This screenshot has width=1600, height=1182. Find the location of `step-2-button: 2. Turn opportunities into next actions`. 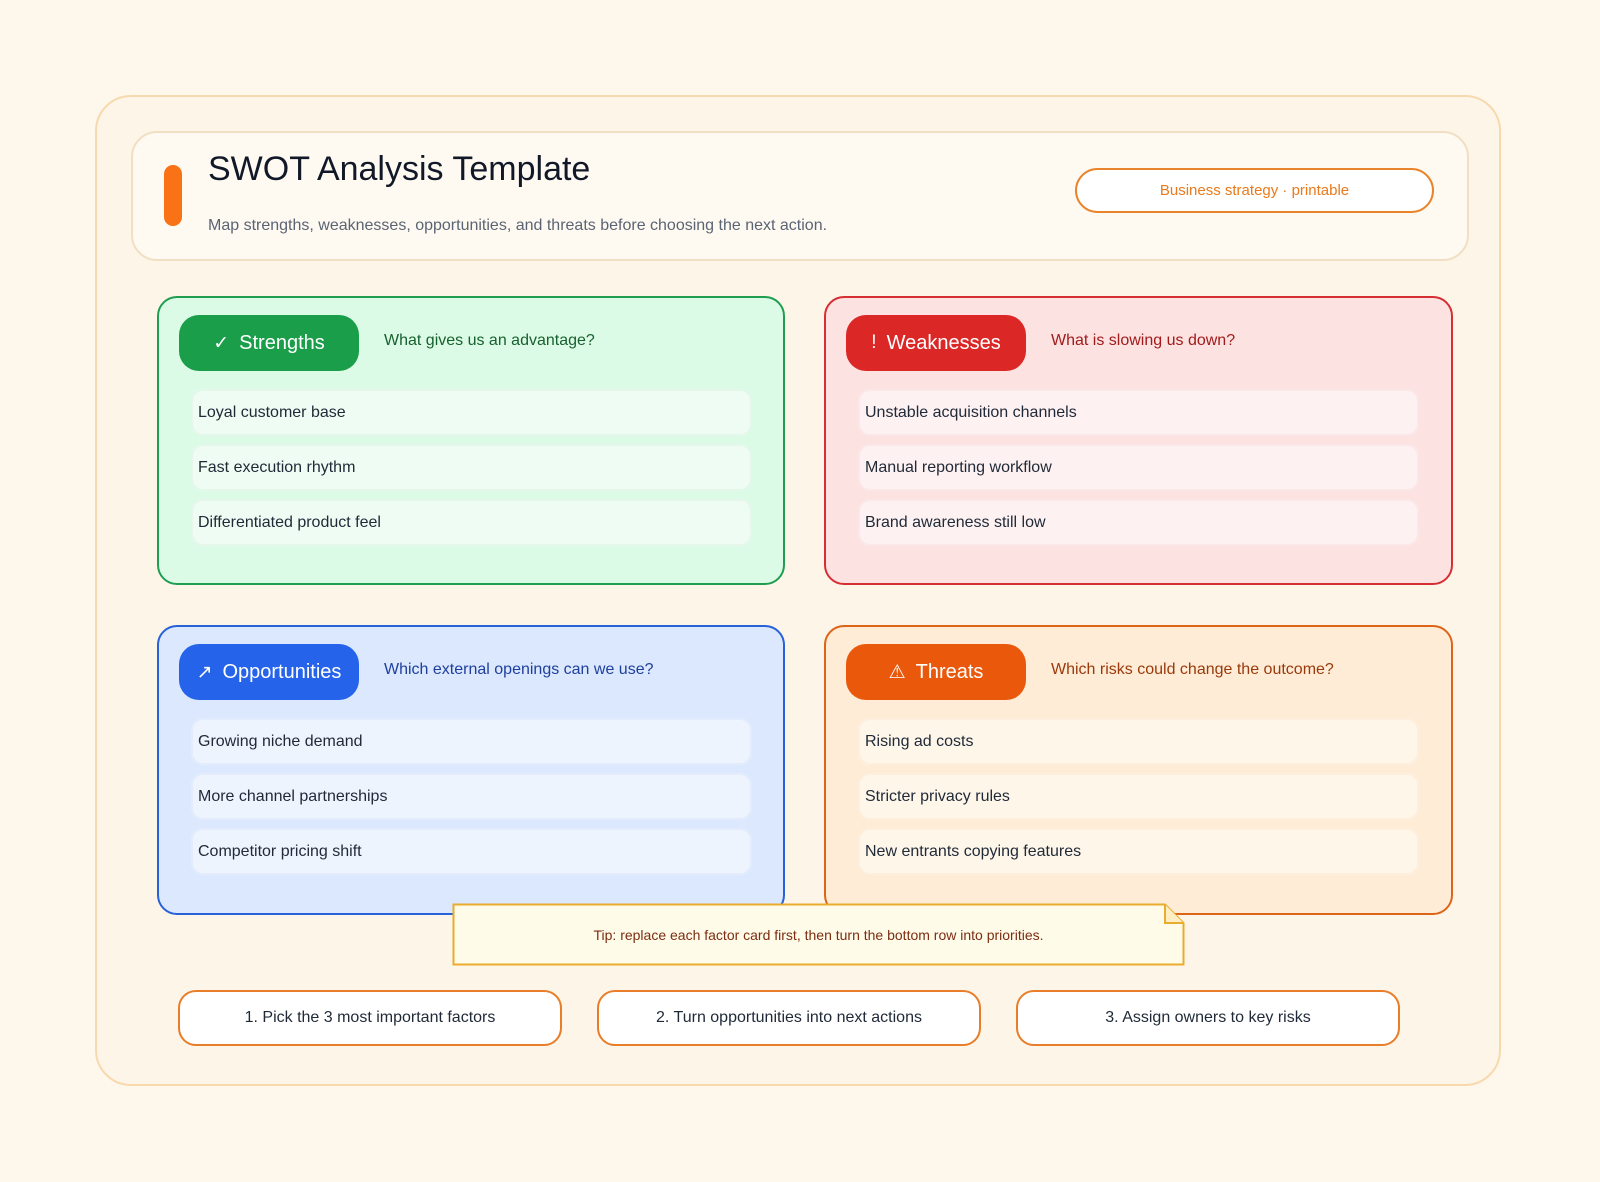

step-2-button: 2. Turn opportunities into next actions is located at coordinates (789, 1018).